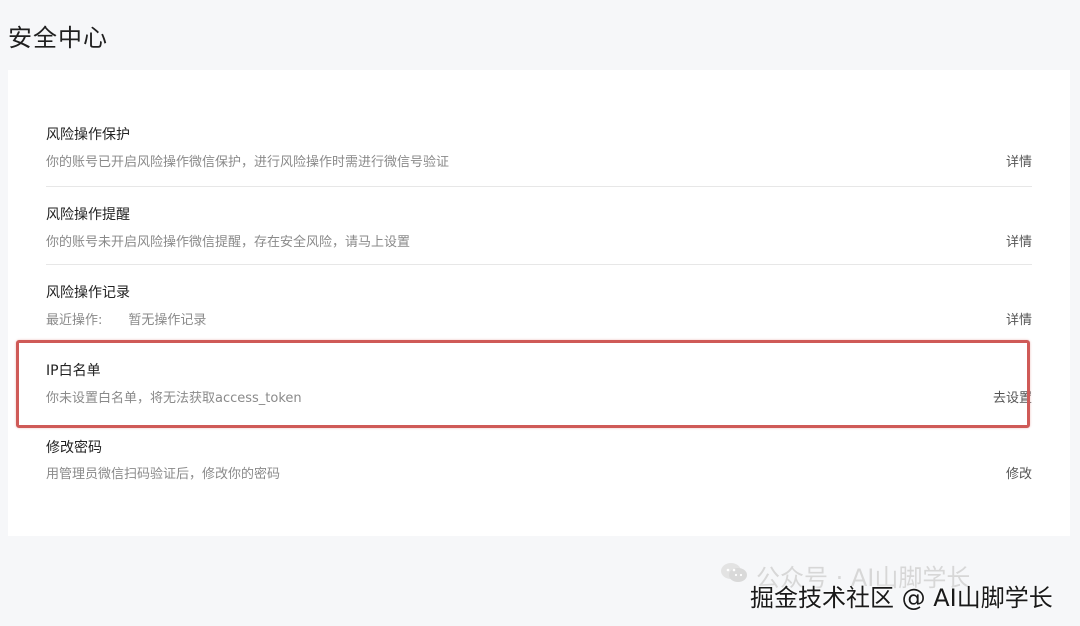  Describe the element at coordinates (1019, 160) in the screenshot. I see `risk-protection-details-link: 详情` at that location.